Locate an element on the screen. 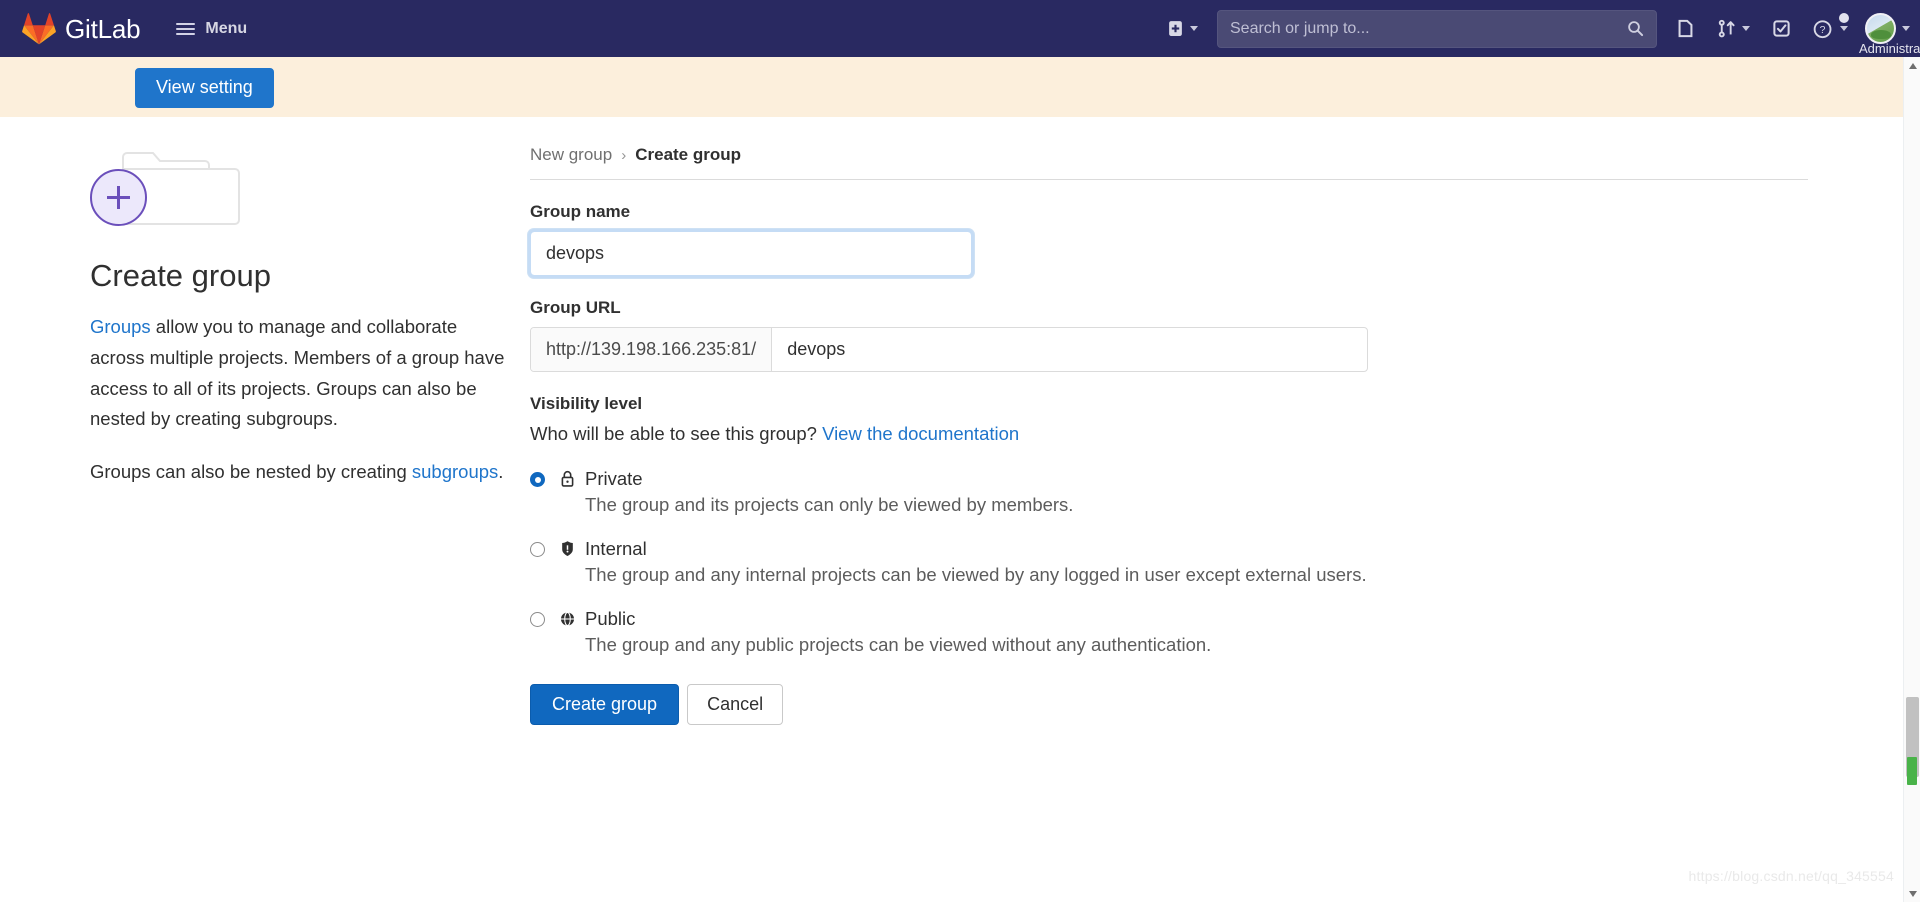  todos-button is located at coordinates (1781, 28).